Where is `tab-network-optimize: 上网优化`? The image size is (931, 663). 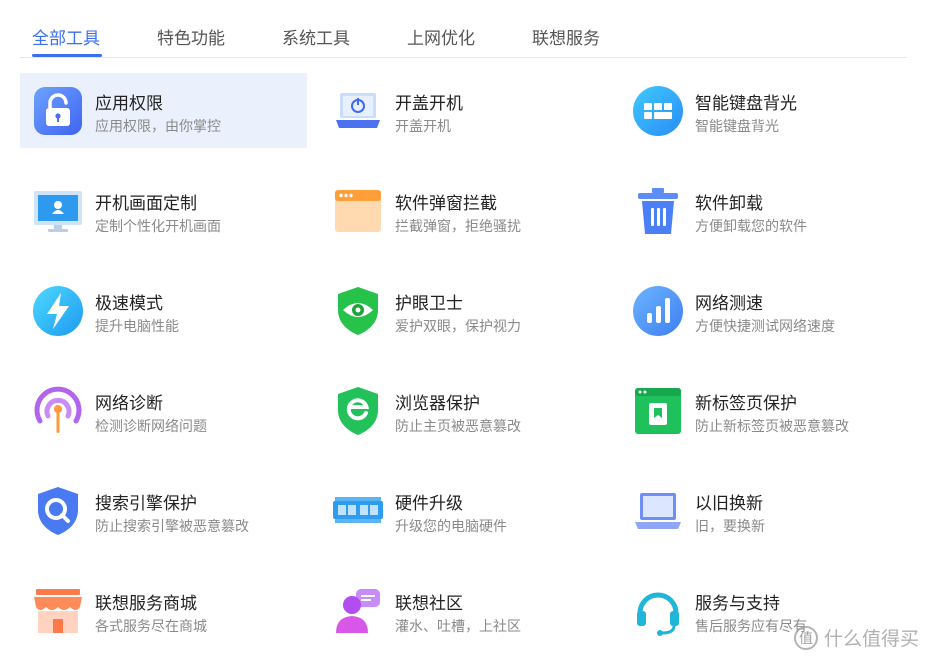 tab-network-optimize: 上网优化 is located at coordinates (441, 36).